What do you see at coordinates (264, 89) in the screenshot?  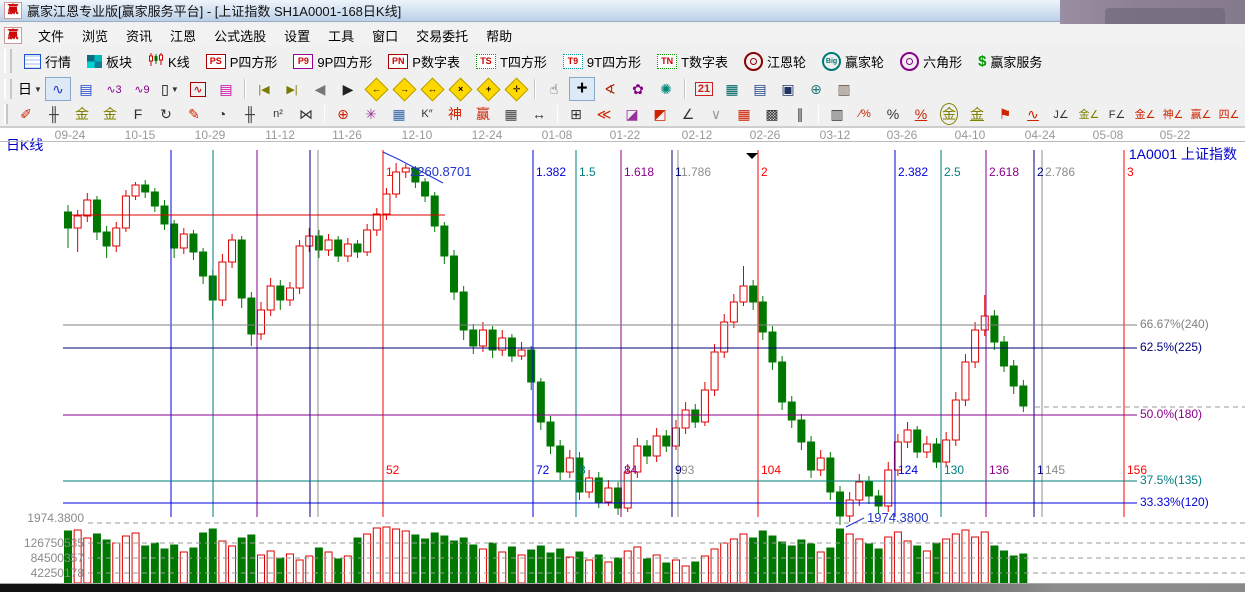 I see `first-bar-button: |◀` at bounding box center [264, 89].